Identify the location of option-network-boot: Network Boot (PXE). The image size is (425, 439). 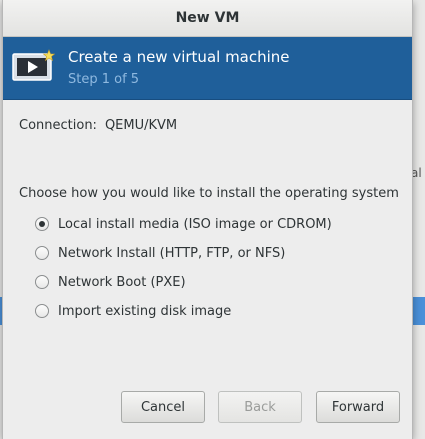
(110, 282).